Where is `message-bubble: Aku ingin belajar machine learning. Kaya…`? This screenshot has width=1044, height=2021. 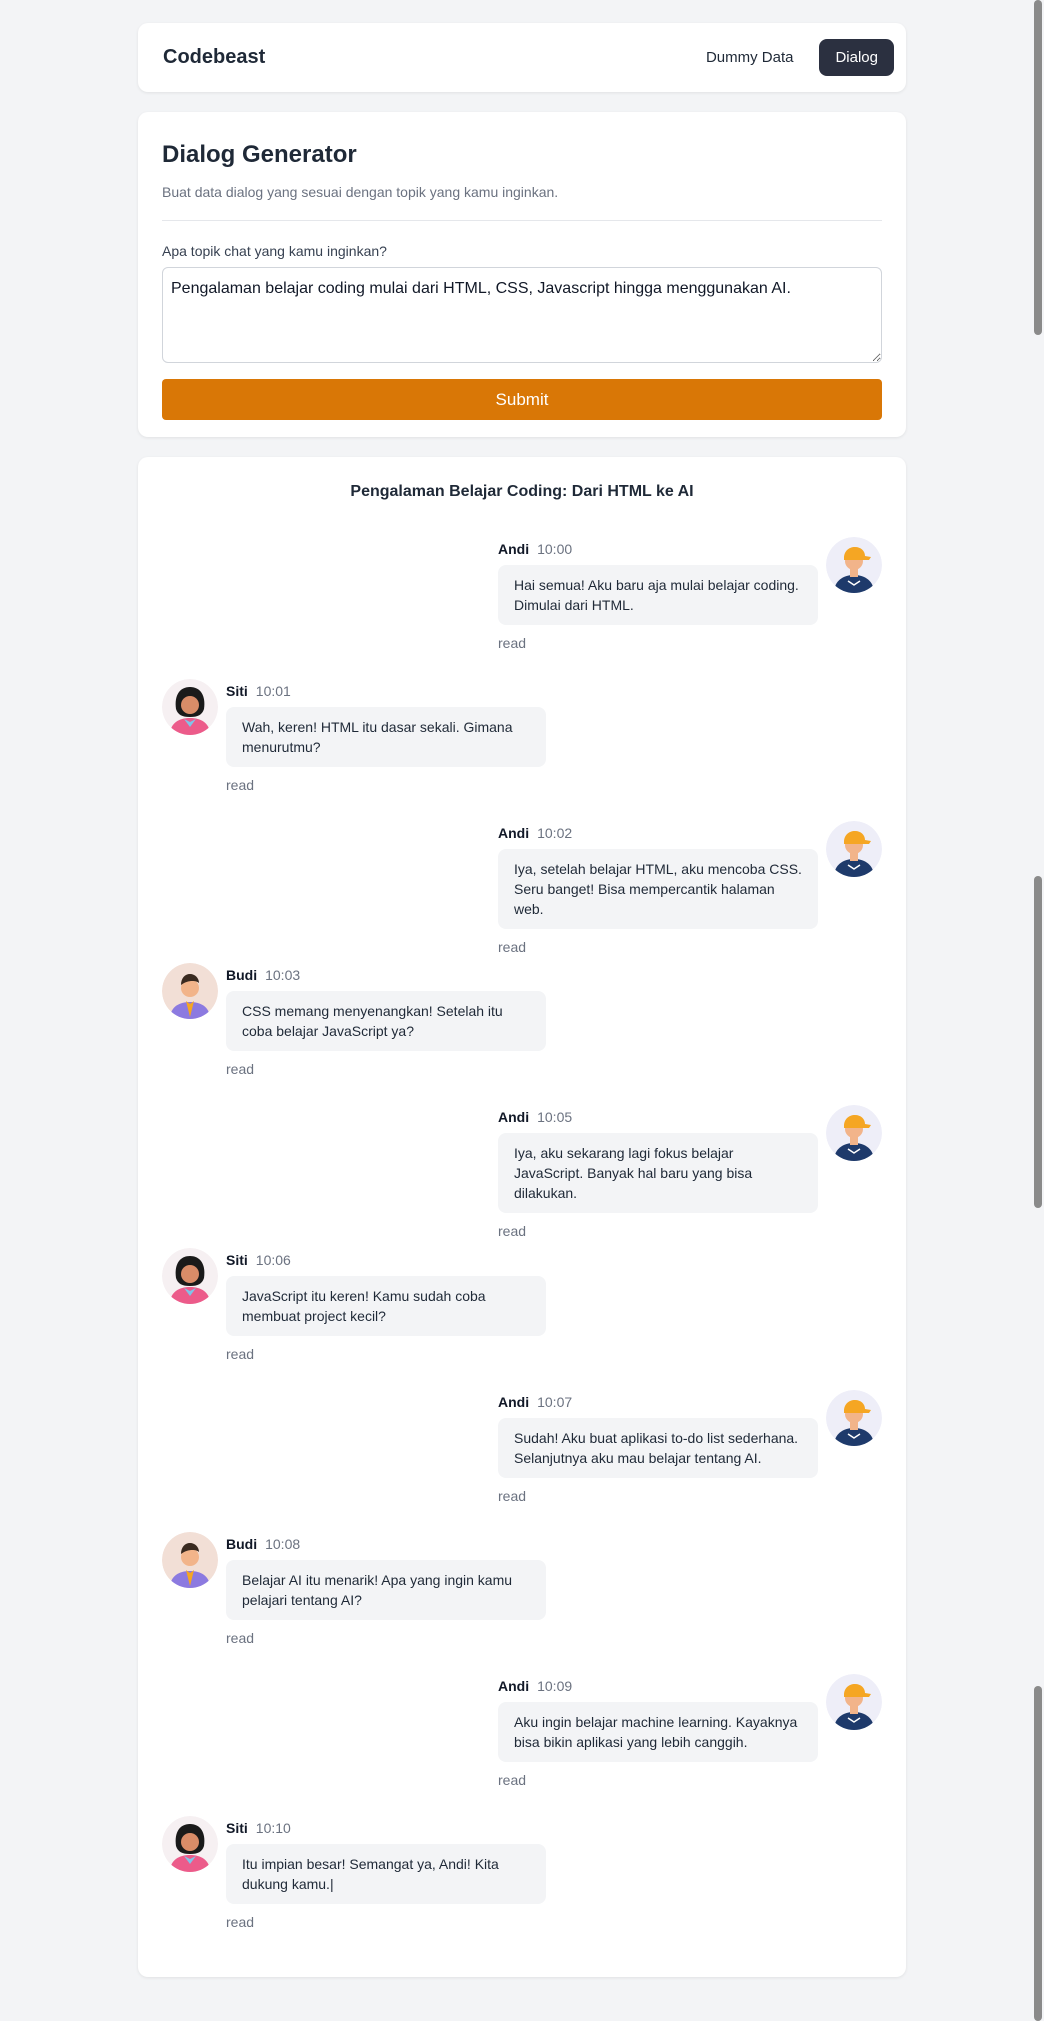 message-bubble: Aku ingin belajar machine learning. Kaya… is located at coordinates (658, 1732).